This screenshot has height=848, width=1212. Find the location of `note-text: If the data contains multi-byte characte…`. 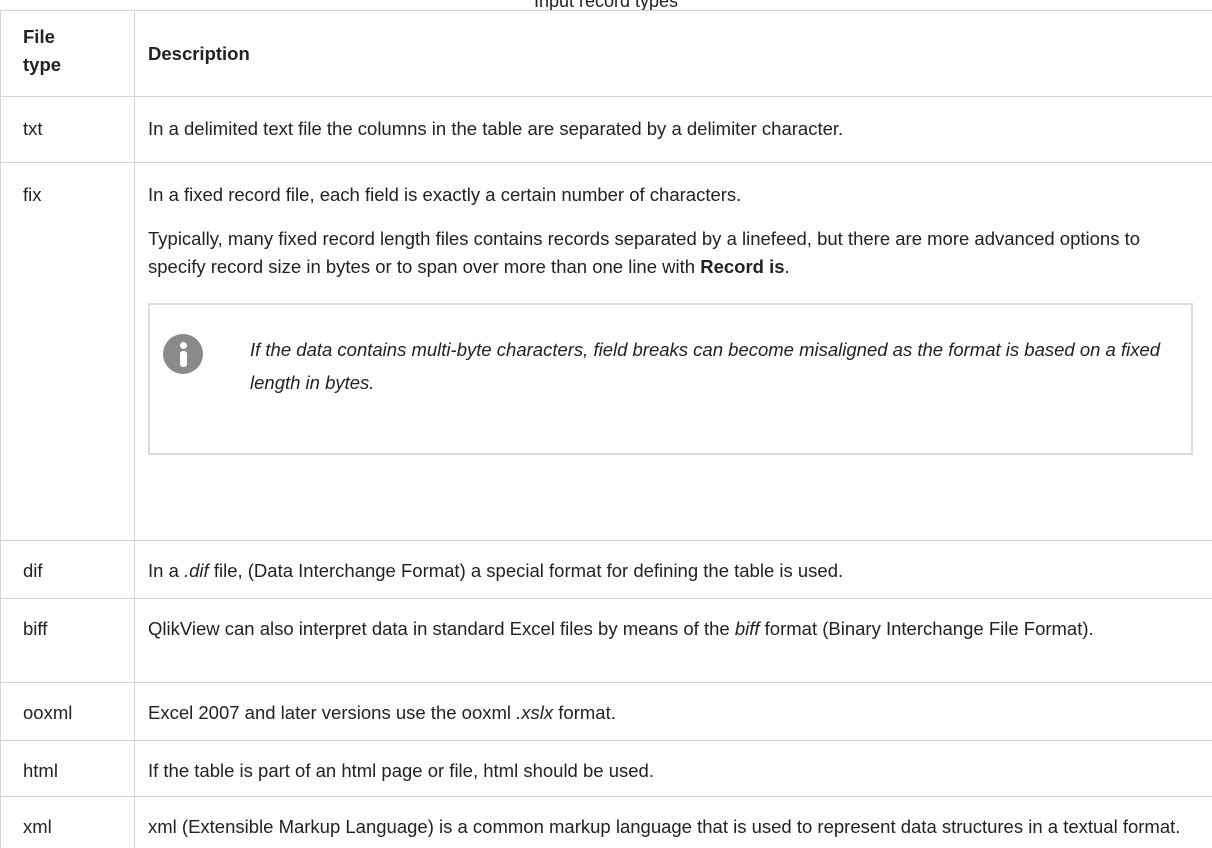

note-text: If the data contains multi-byte characte… is located at coordinates (705, 366).